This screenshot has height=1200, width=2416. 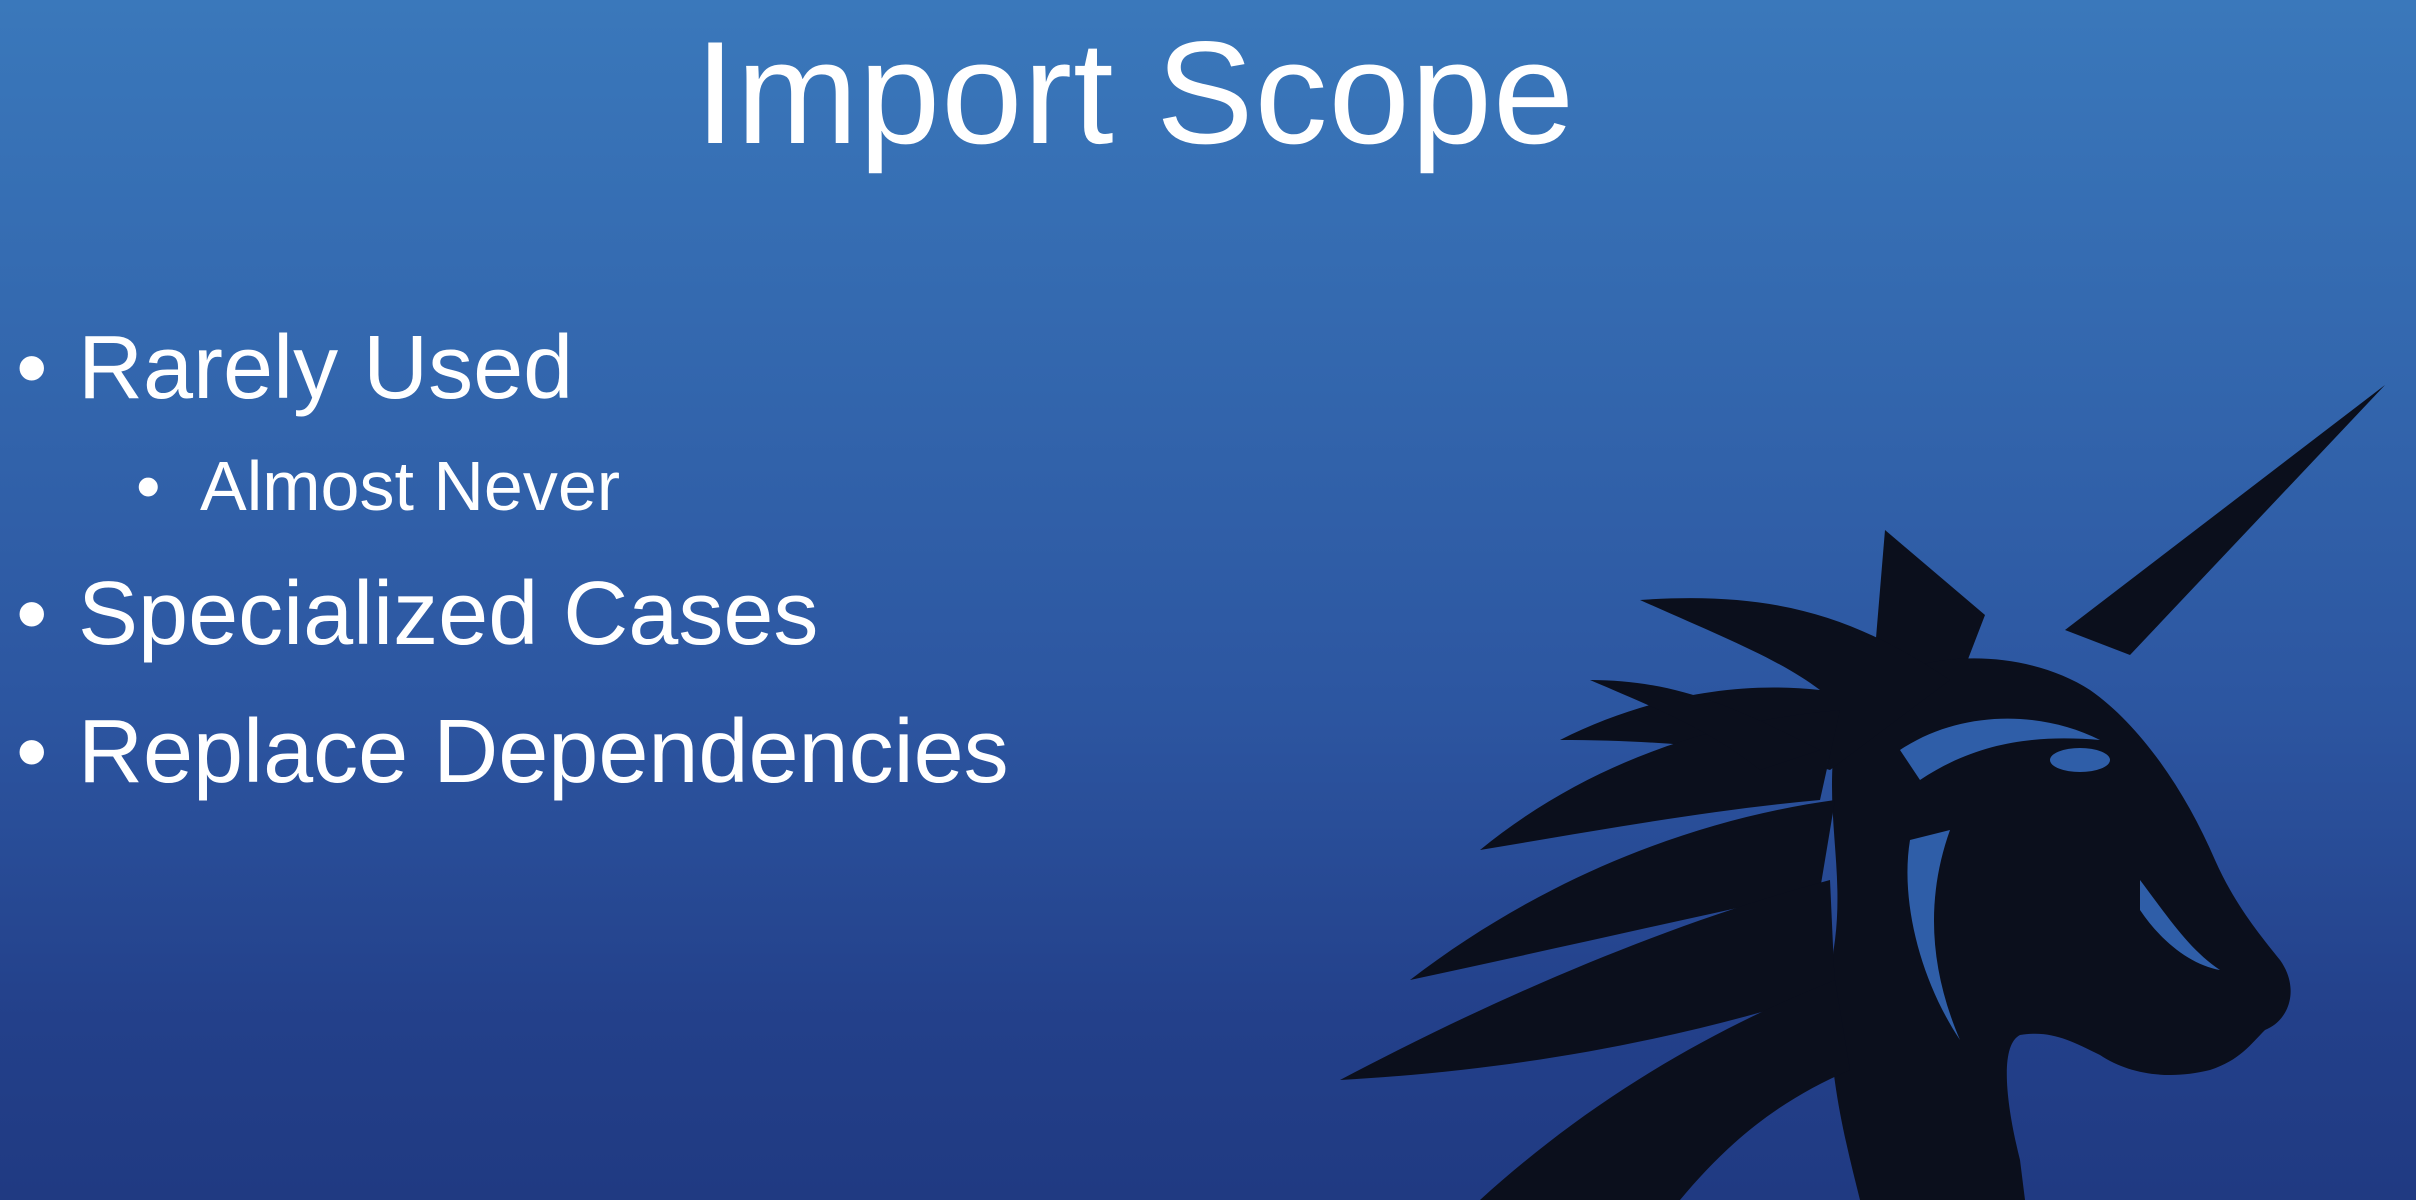 I want to click on bullet-item: • Specialized Cases, so click(x=409, y=614).